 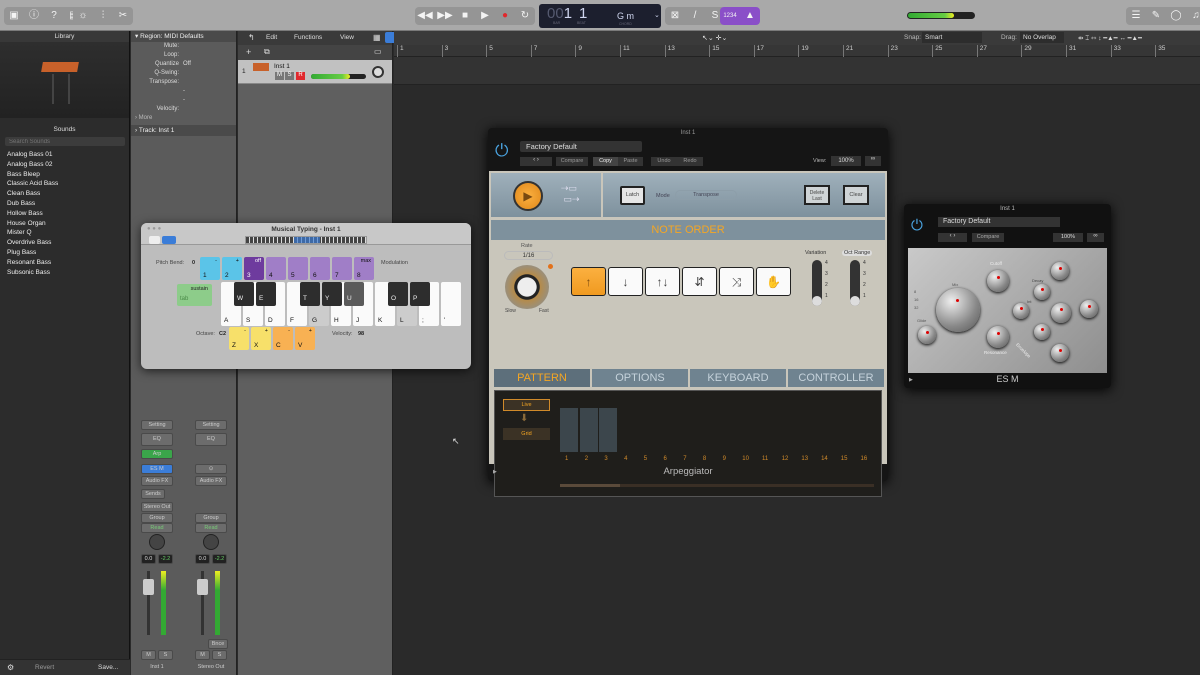 What do you see at coordinates (844, 459) in the screenshot?
I see `step-number: 15` at bounding box center [844, 459].